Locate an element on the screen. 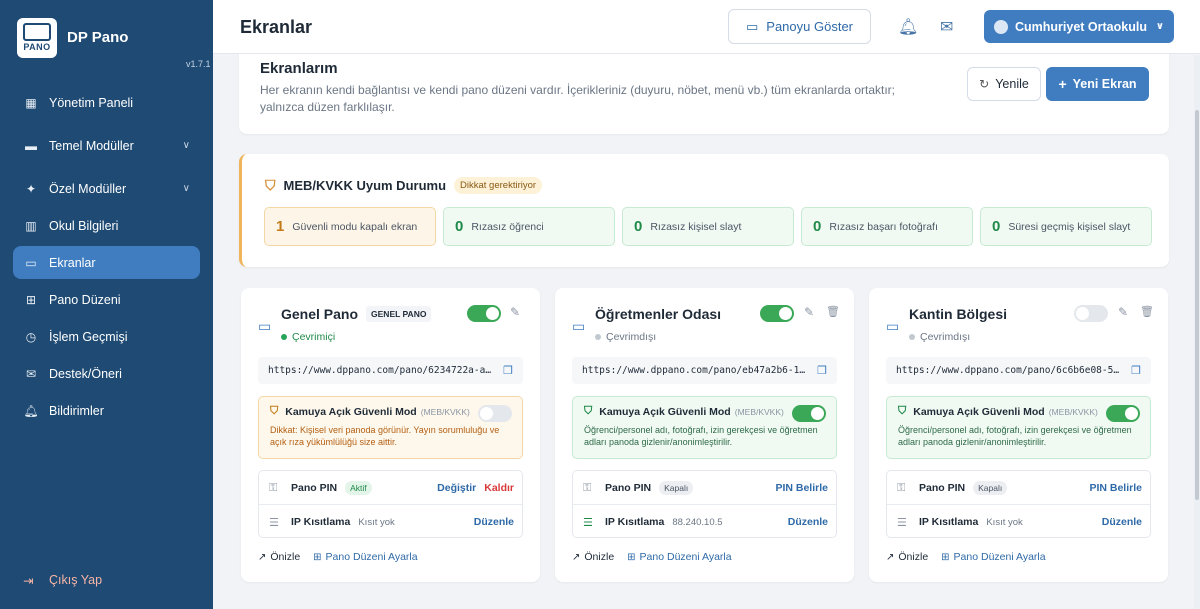  sidebar-item-screens: ▭ Ekranlar is located at coordinates (106, 262).